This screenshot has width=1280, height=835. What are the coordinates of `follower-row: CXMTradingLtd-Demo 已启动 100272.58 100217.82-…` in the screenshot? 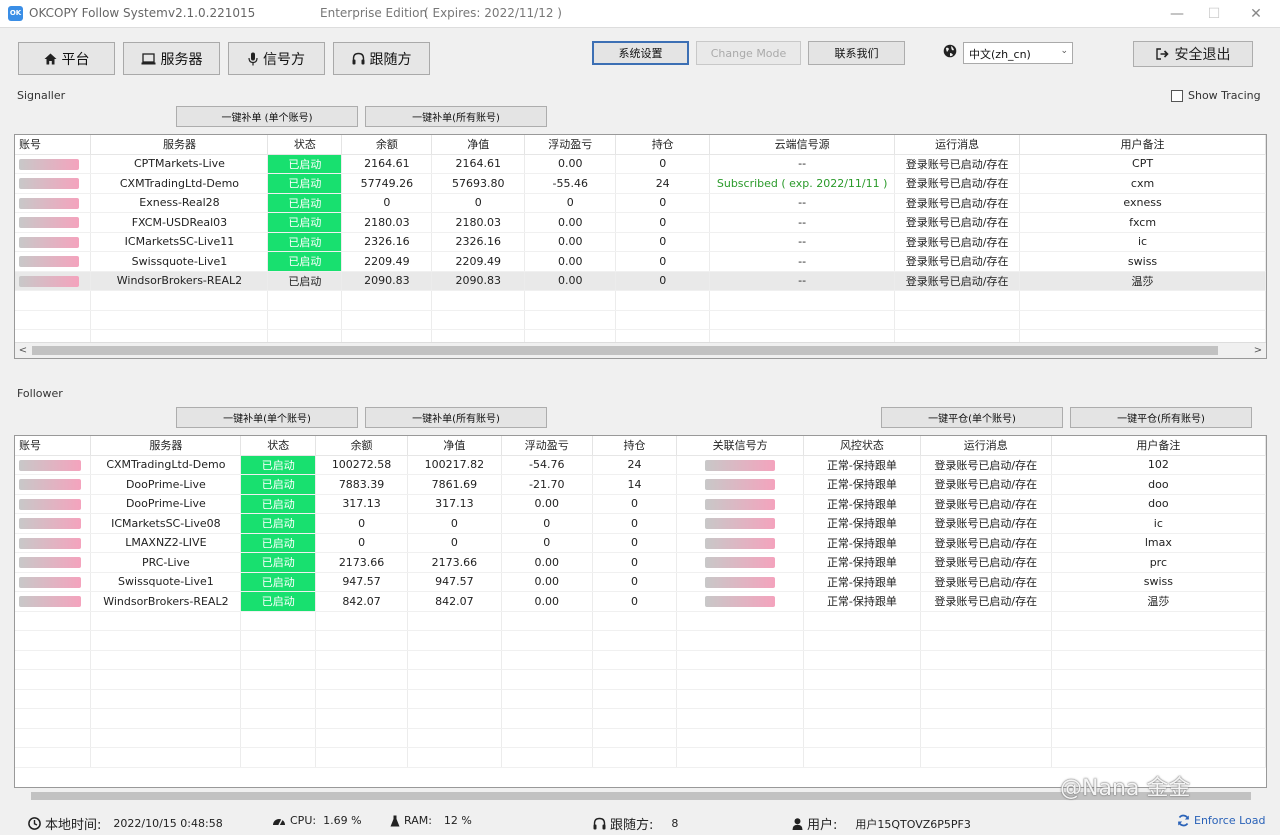 It's located at (640, 465).